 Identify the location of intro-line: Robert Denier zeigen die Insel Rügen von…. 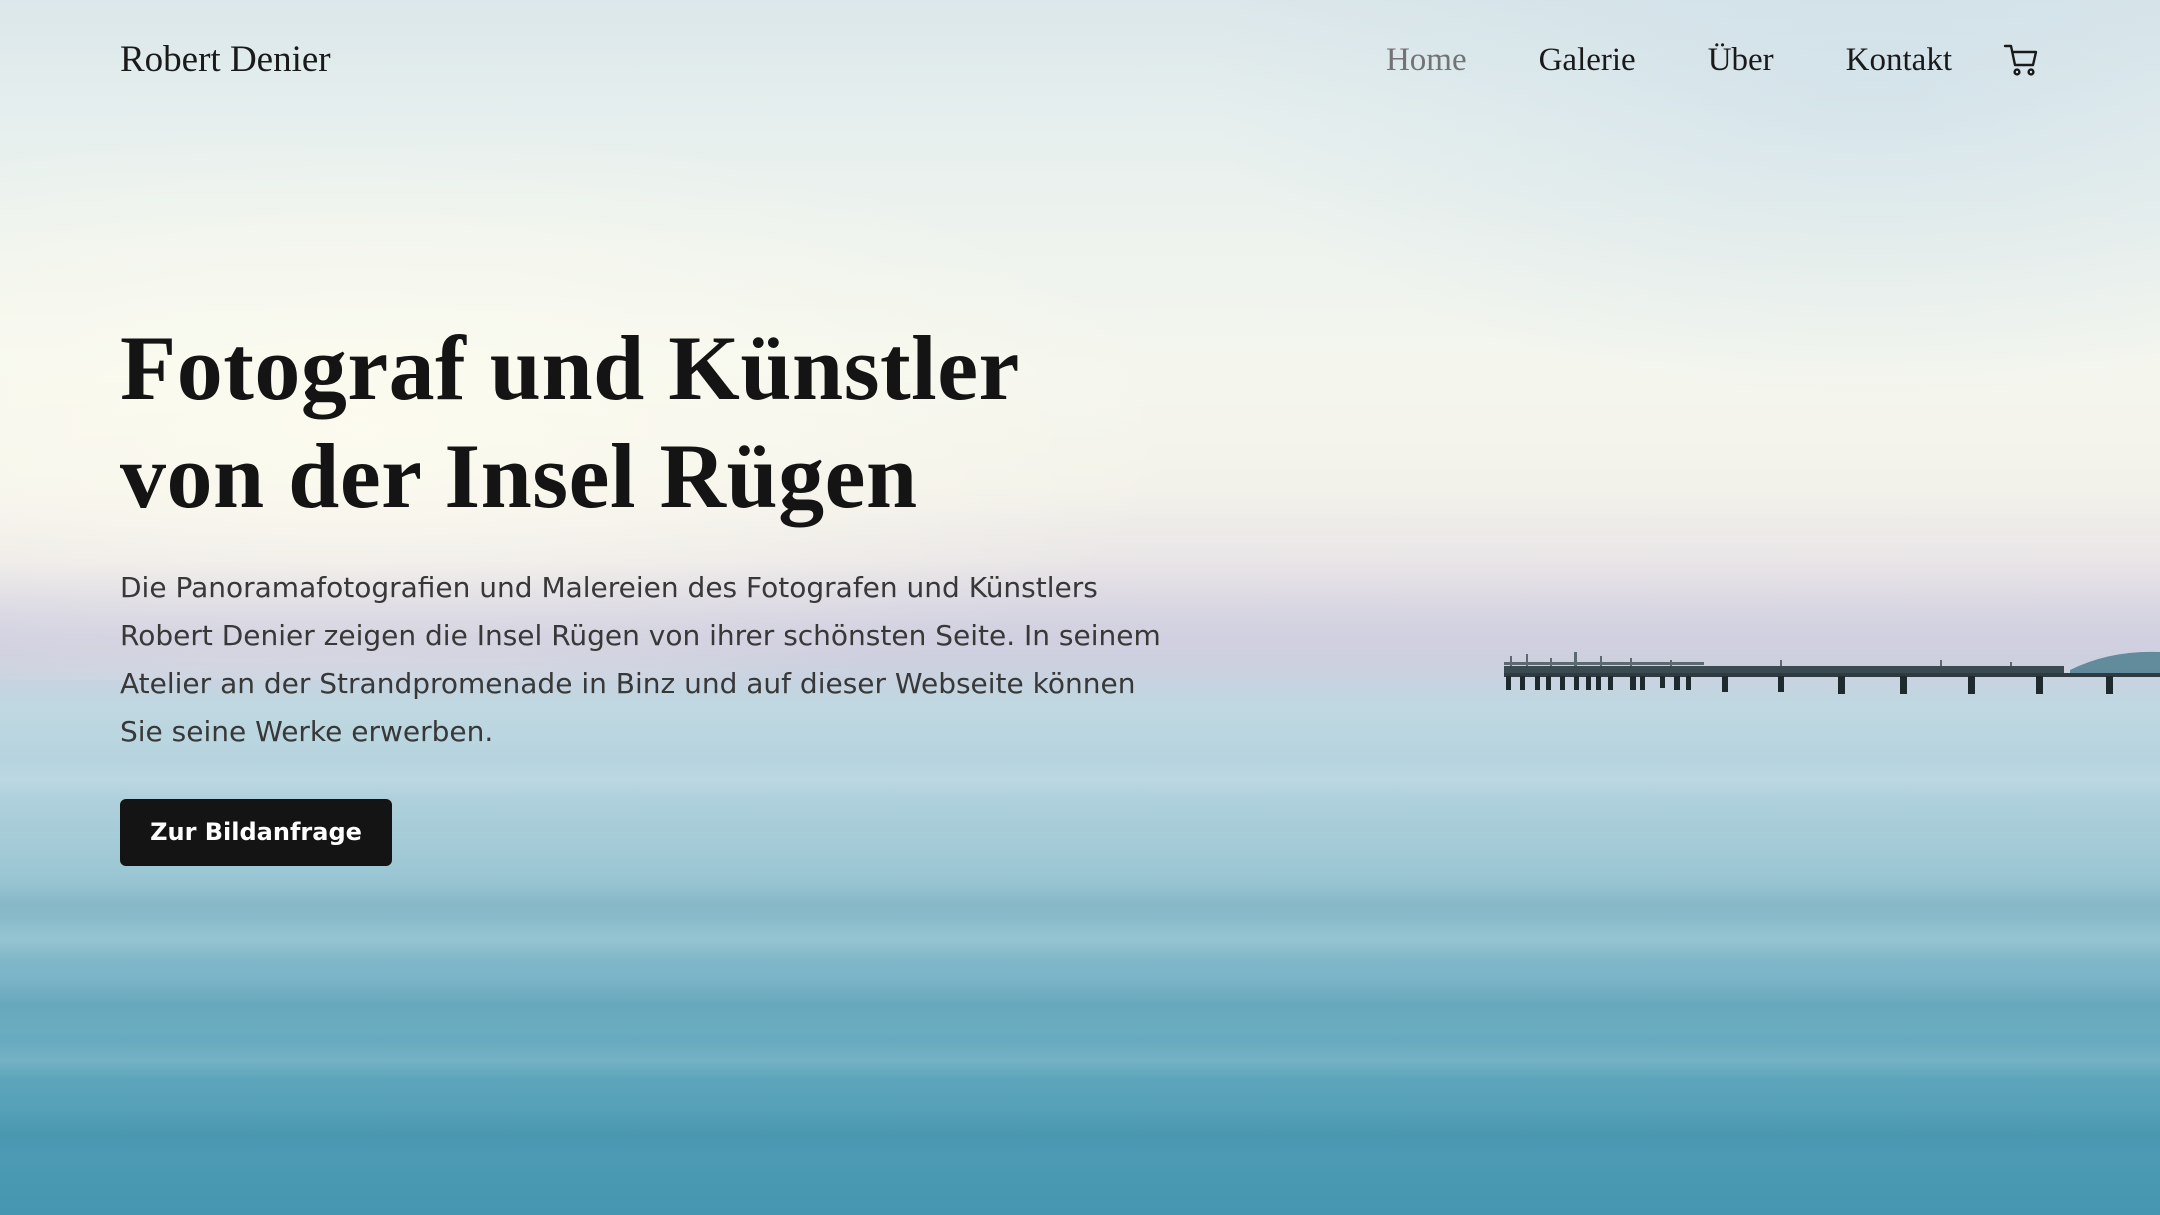
(640, 635).